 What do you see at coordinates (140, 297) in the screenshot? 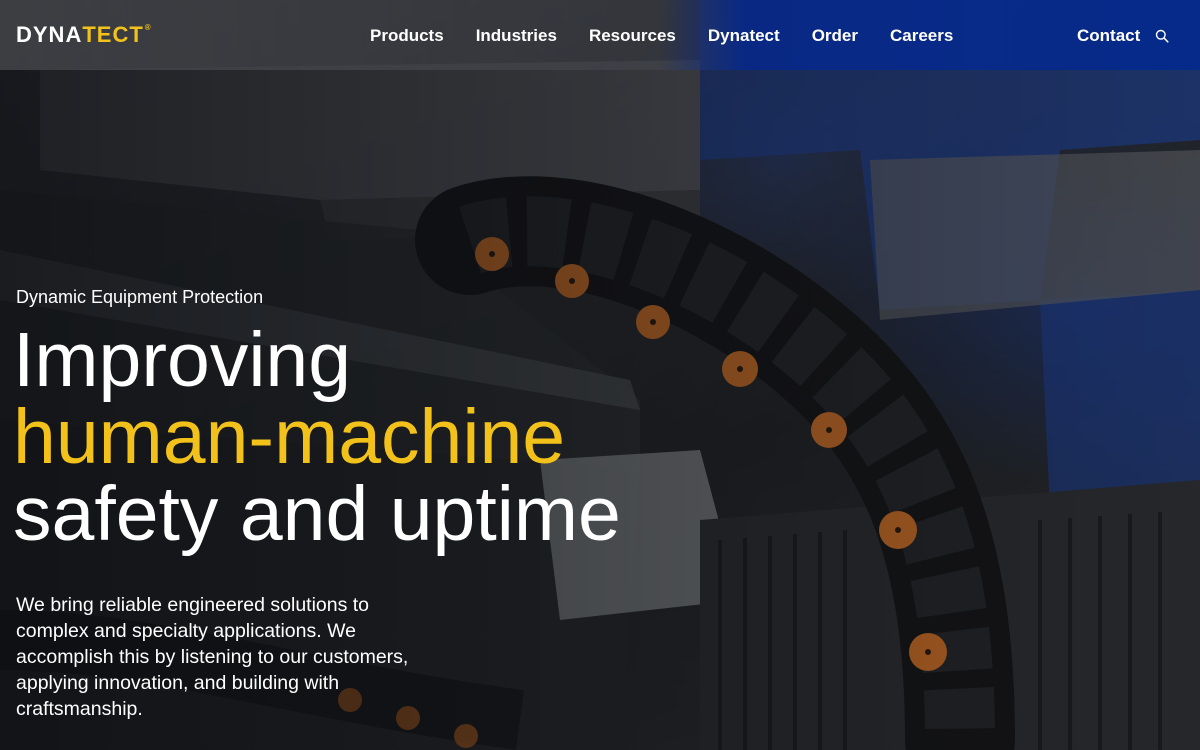
I see `hero-eyebrow: Dynamic Equipment Protection` at bounding box center [140, 297].